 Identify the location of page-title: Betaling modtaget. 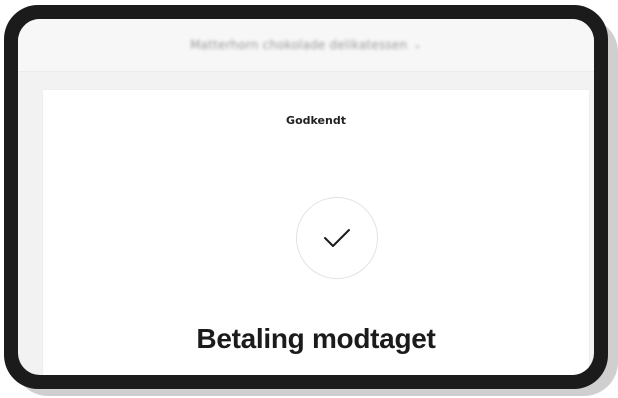
(316, 338).